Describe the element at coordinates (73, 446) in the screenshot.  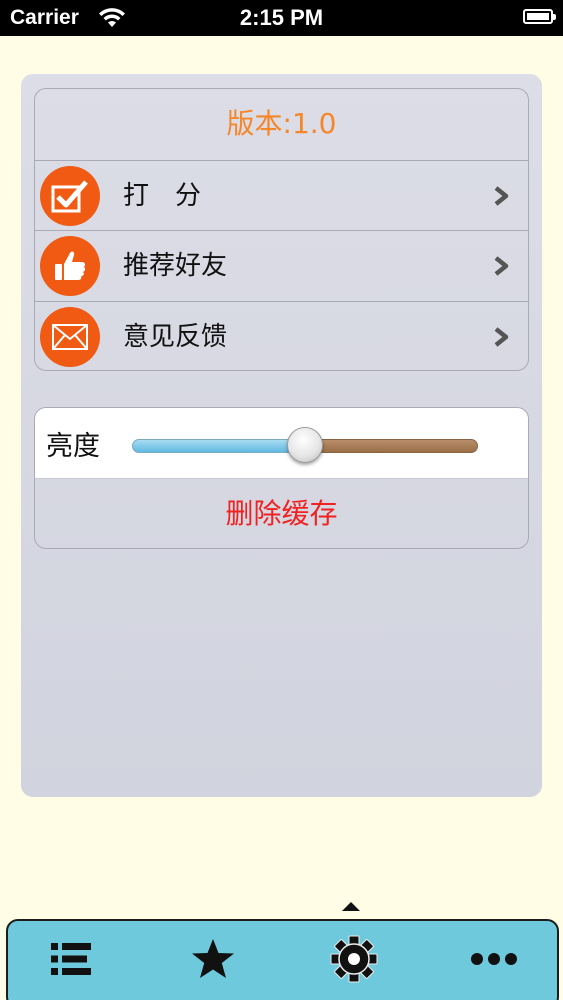
I see `brightness-label: 亮度` at that location.